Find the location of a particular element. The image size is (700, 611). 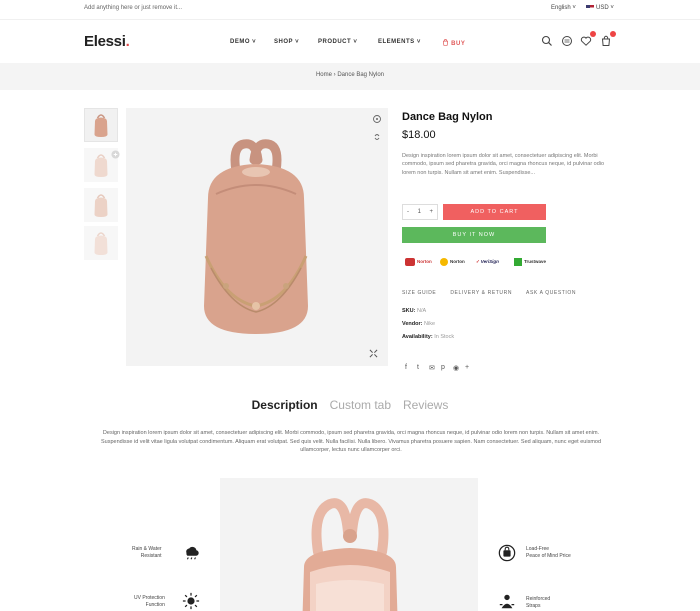

tab-description: Description is located at coordinates (285, 405).